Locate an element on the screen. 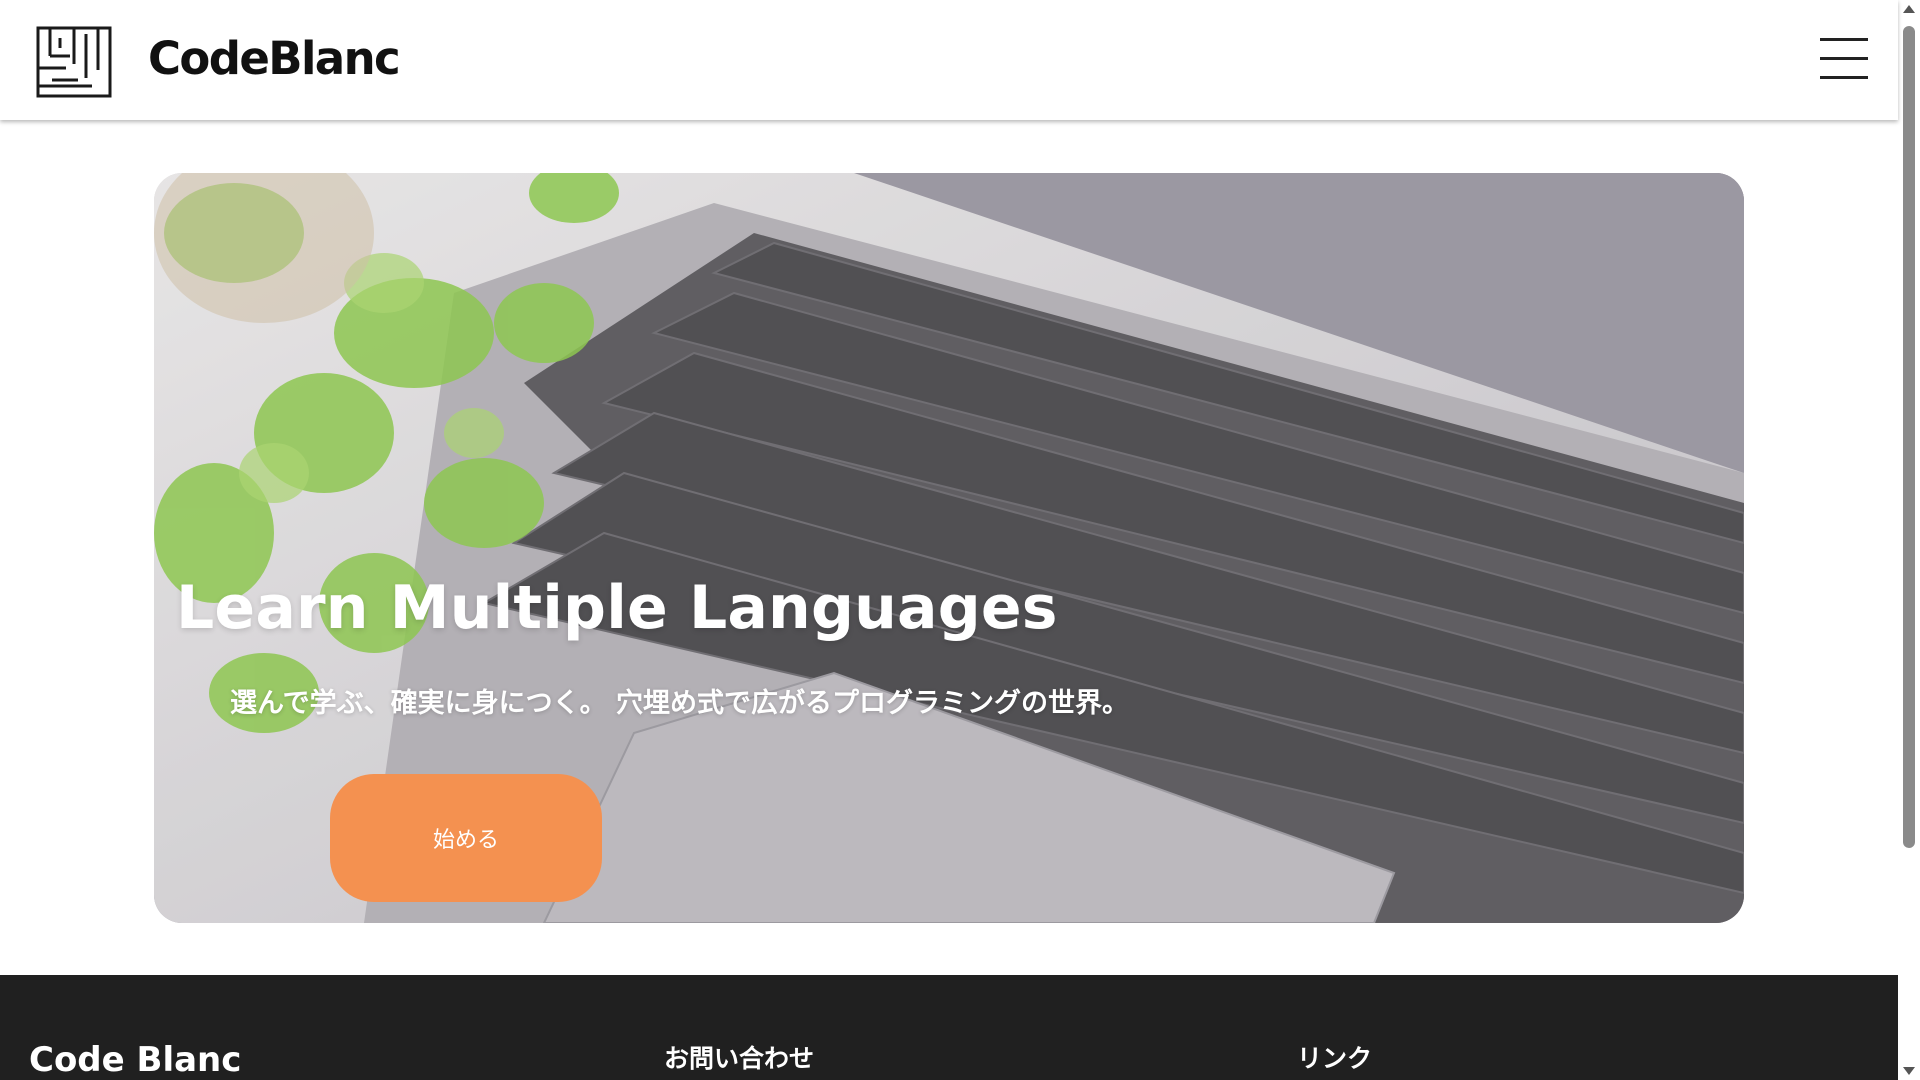 The width and height of the screenshot is (1920, 1080). footer-contact-heading: お問い合わせ is located at coordinates (739, 1058).